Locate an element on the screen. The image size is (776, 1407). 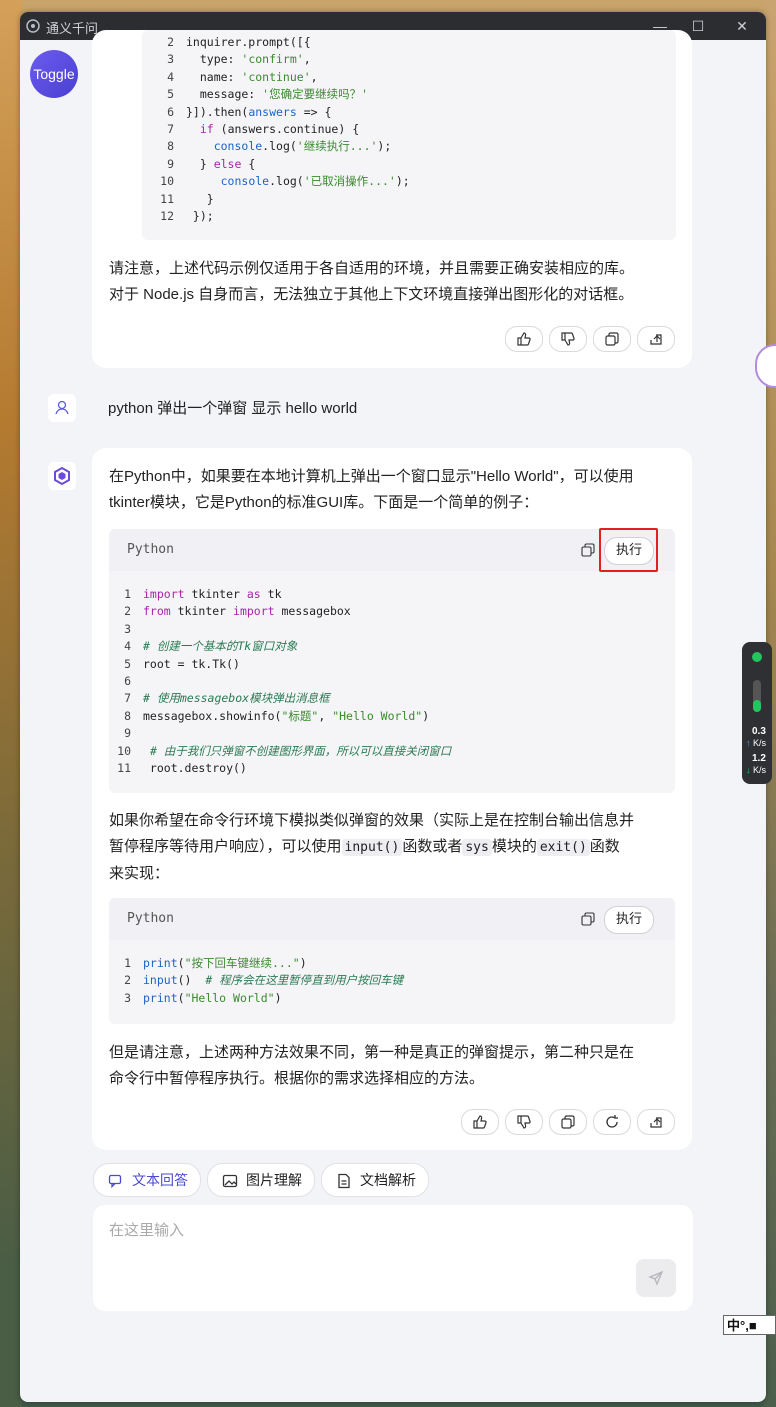
chat-icon is located at coordinates (115, 1181).